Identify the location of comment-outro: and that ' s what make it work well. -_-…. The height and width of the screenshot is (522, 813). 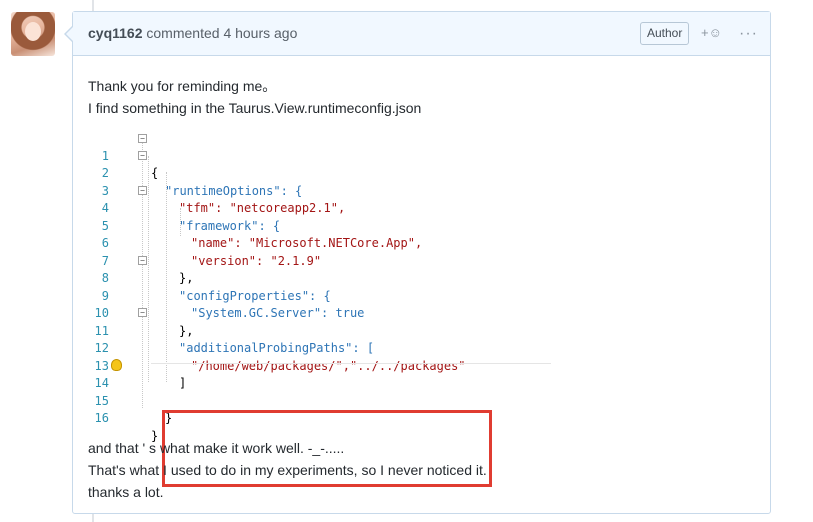
(287, 470).